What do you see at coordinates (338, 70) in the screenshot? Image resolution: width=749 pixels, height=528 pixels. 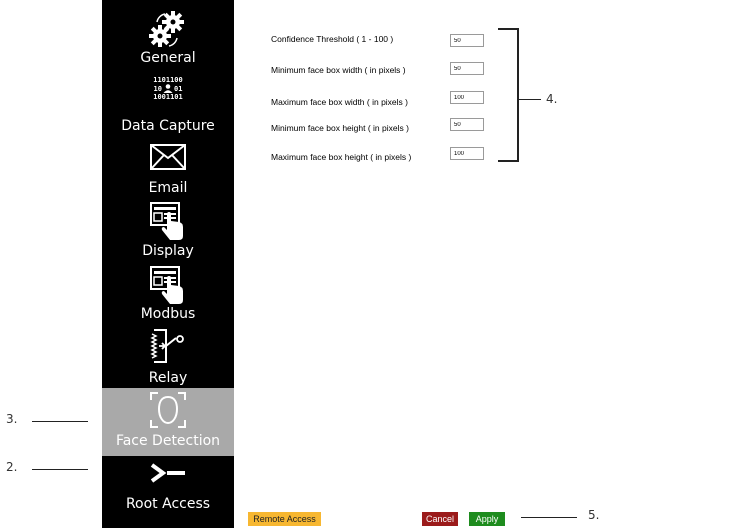 I see `min-face-width-label: Minimum face box width ( in pixels )` at bounding box center [338, 70].